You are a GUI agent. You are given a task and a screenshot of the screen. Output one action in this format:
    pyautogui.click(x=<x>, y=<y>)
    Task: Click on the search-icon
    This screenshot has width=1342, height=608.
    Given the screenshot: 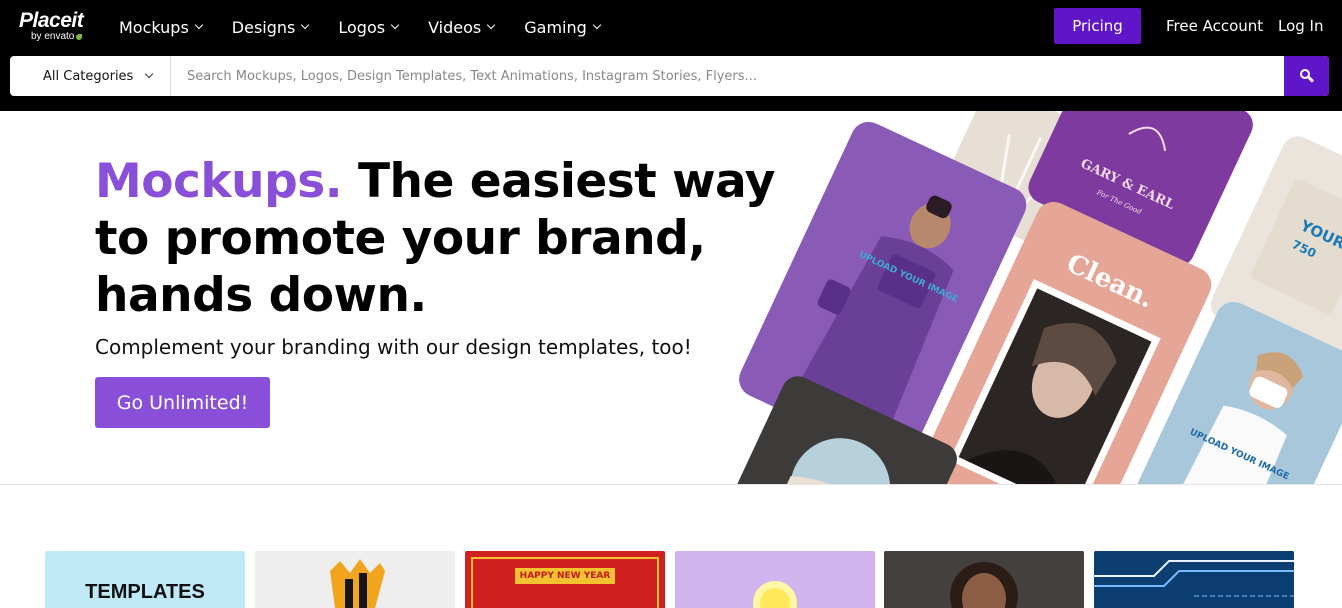 What is the action you would take?
    pyautogui.click(x=1306, y=76)
    